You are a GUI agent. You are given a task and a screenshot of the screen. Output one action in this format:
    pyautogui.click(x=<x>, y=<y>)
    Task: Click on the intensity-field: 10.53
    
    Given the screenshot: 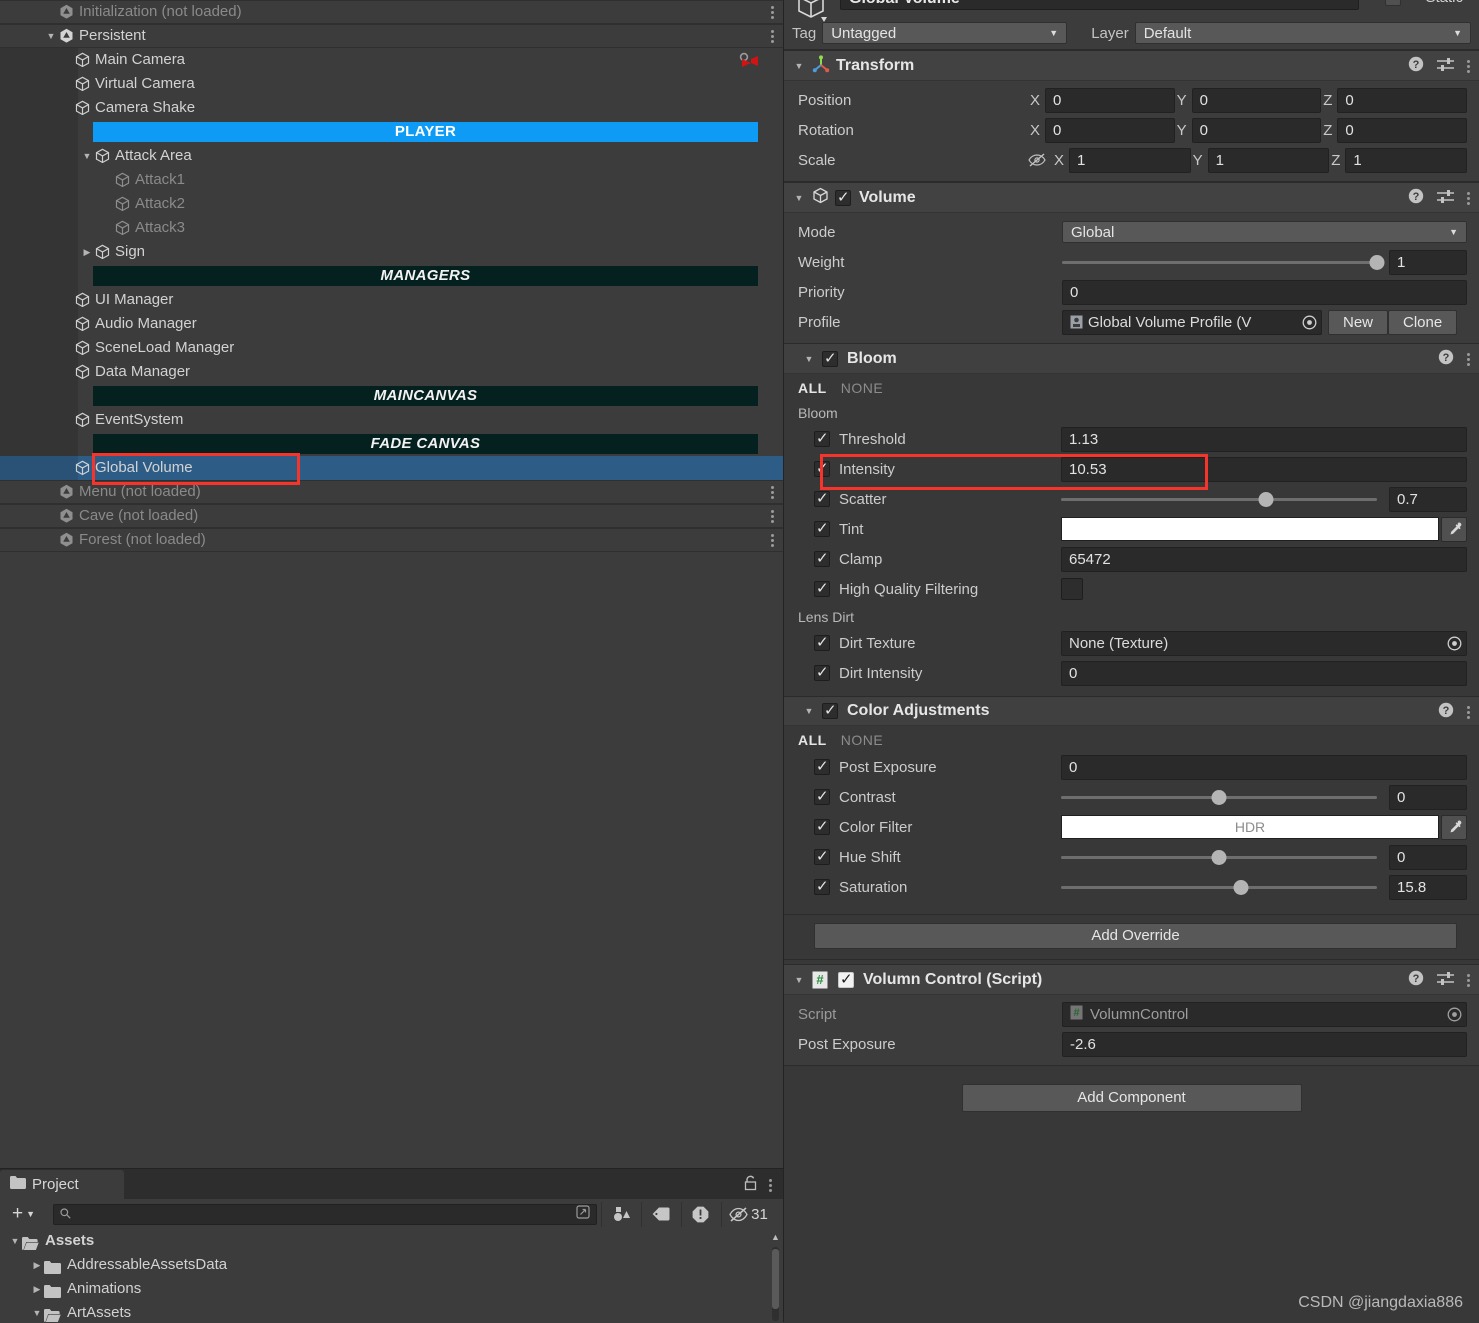 What is the action you would take?
    pyautogui.click(x=1264, y=469)
    